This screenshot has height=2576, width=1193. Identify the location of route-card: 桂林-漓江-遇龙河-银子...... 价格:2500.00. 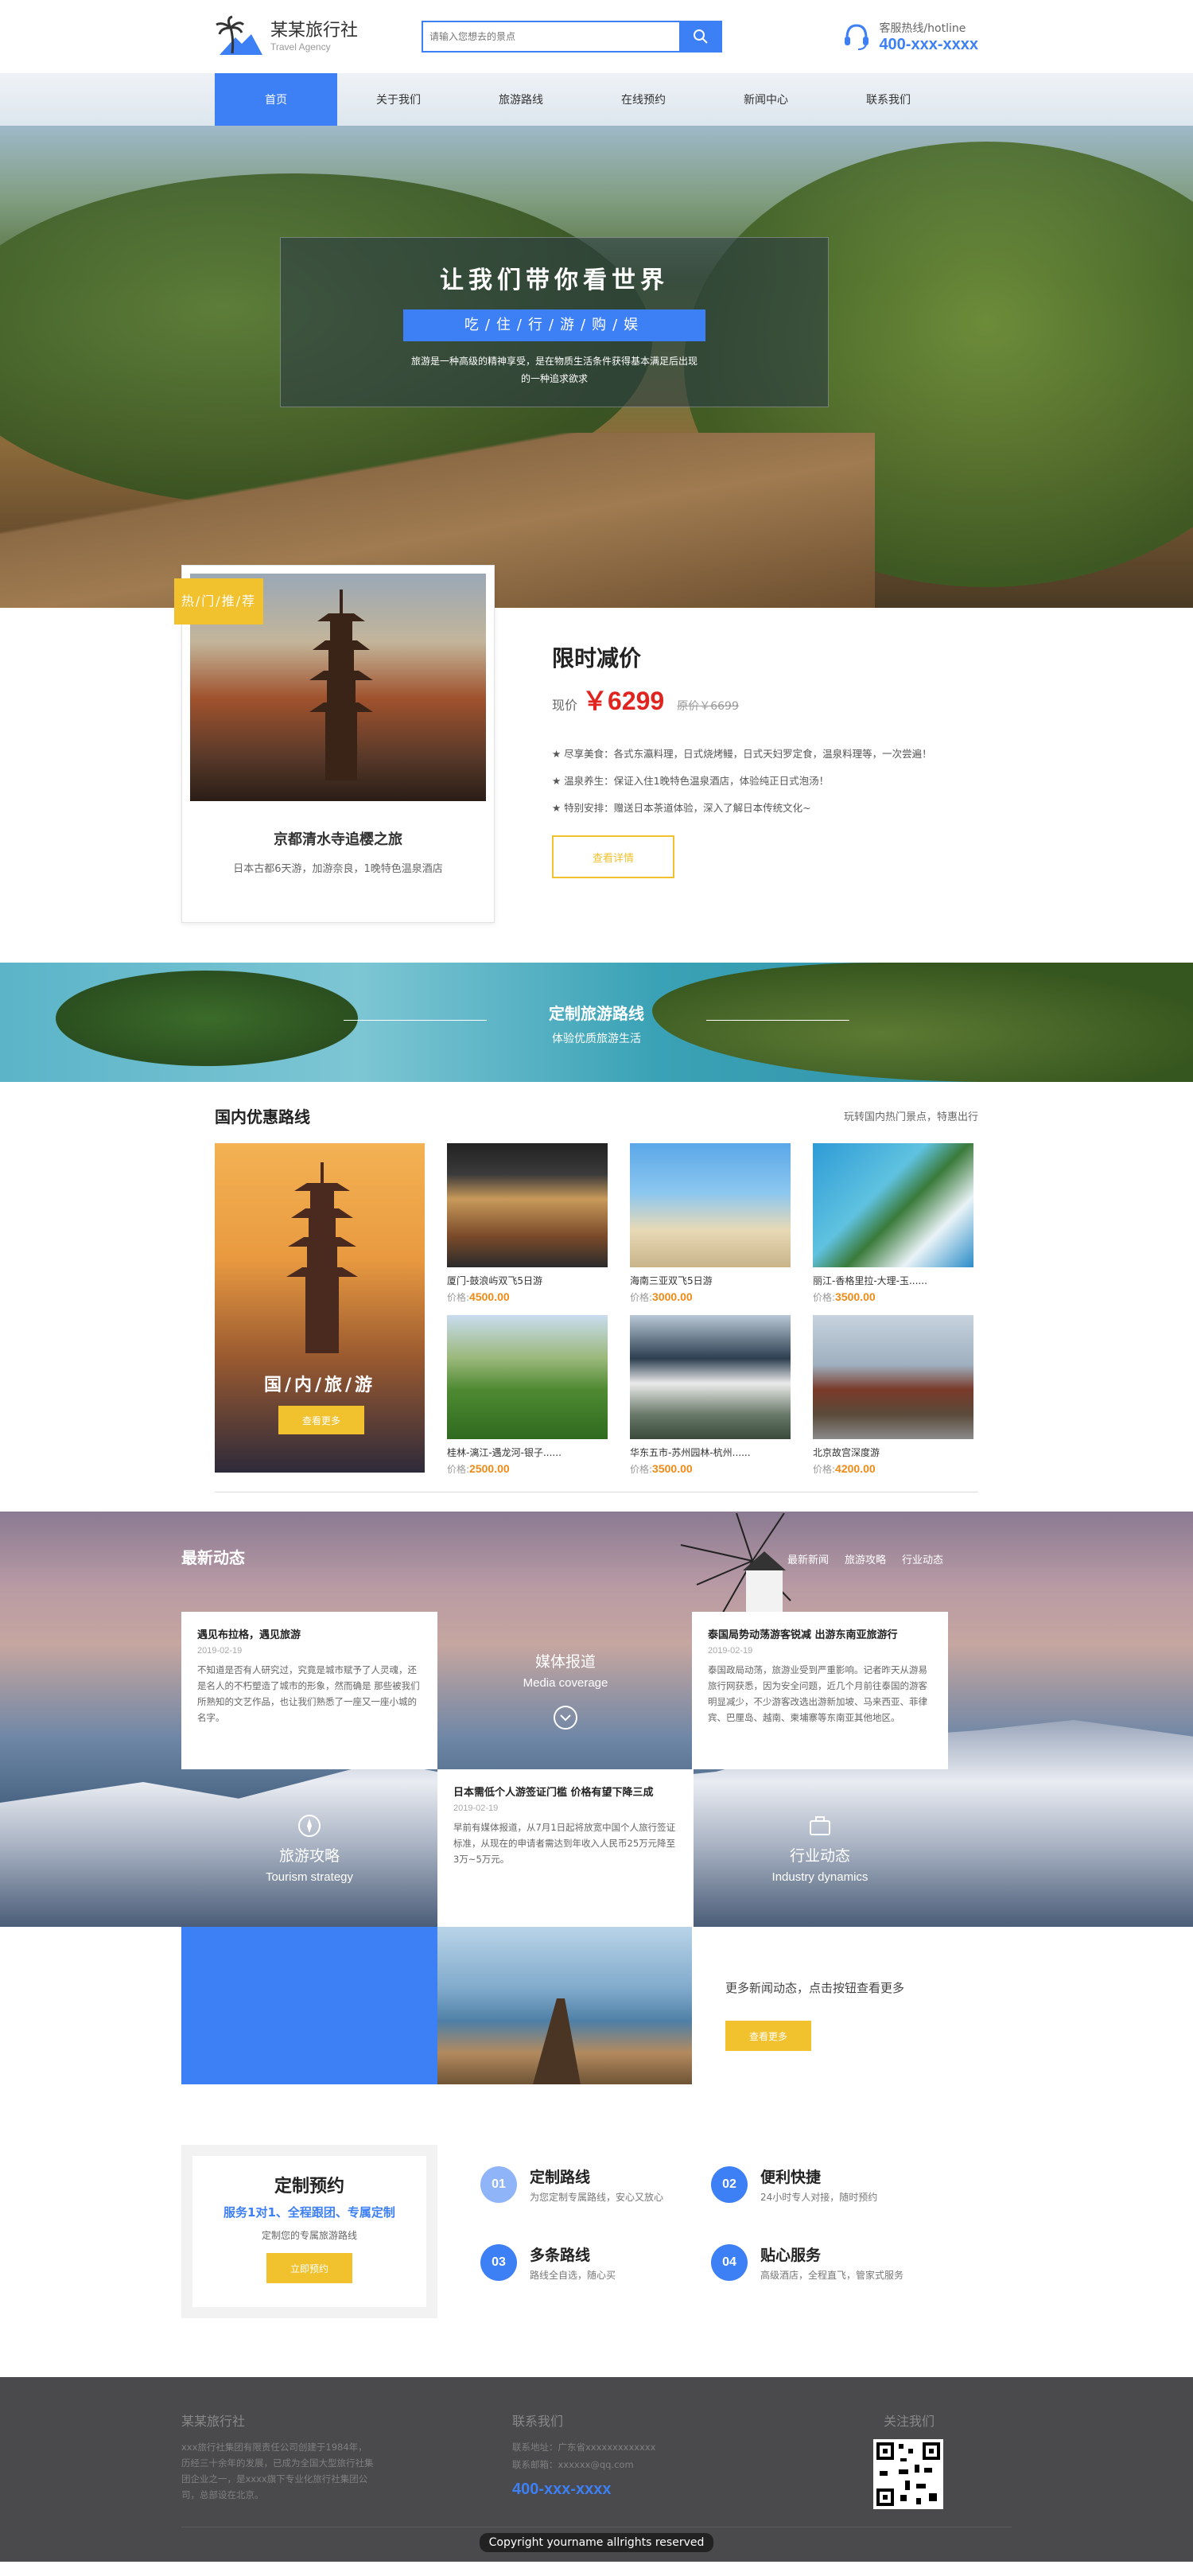
(527, 1396).